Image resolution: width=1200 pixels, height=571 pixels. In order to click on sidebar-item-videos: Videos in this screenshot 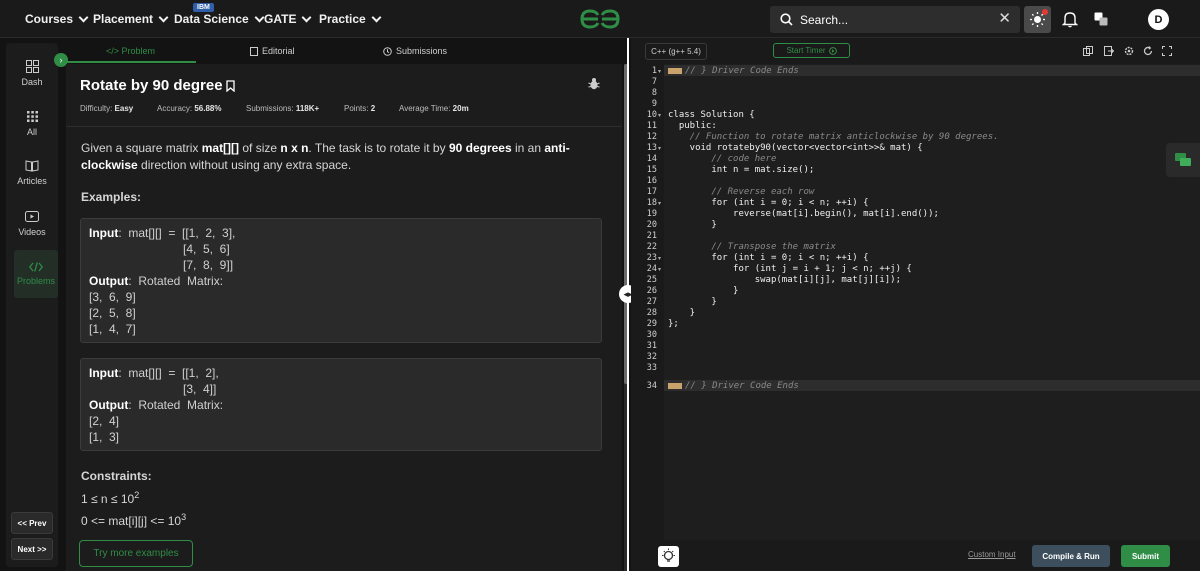, I will do `click(32, 224)`.